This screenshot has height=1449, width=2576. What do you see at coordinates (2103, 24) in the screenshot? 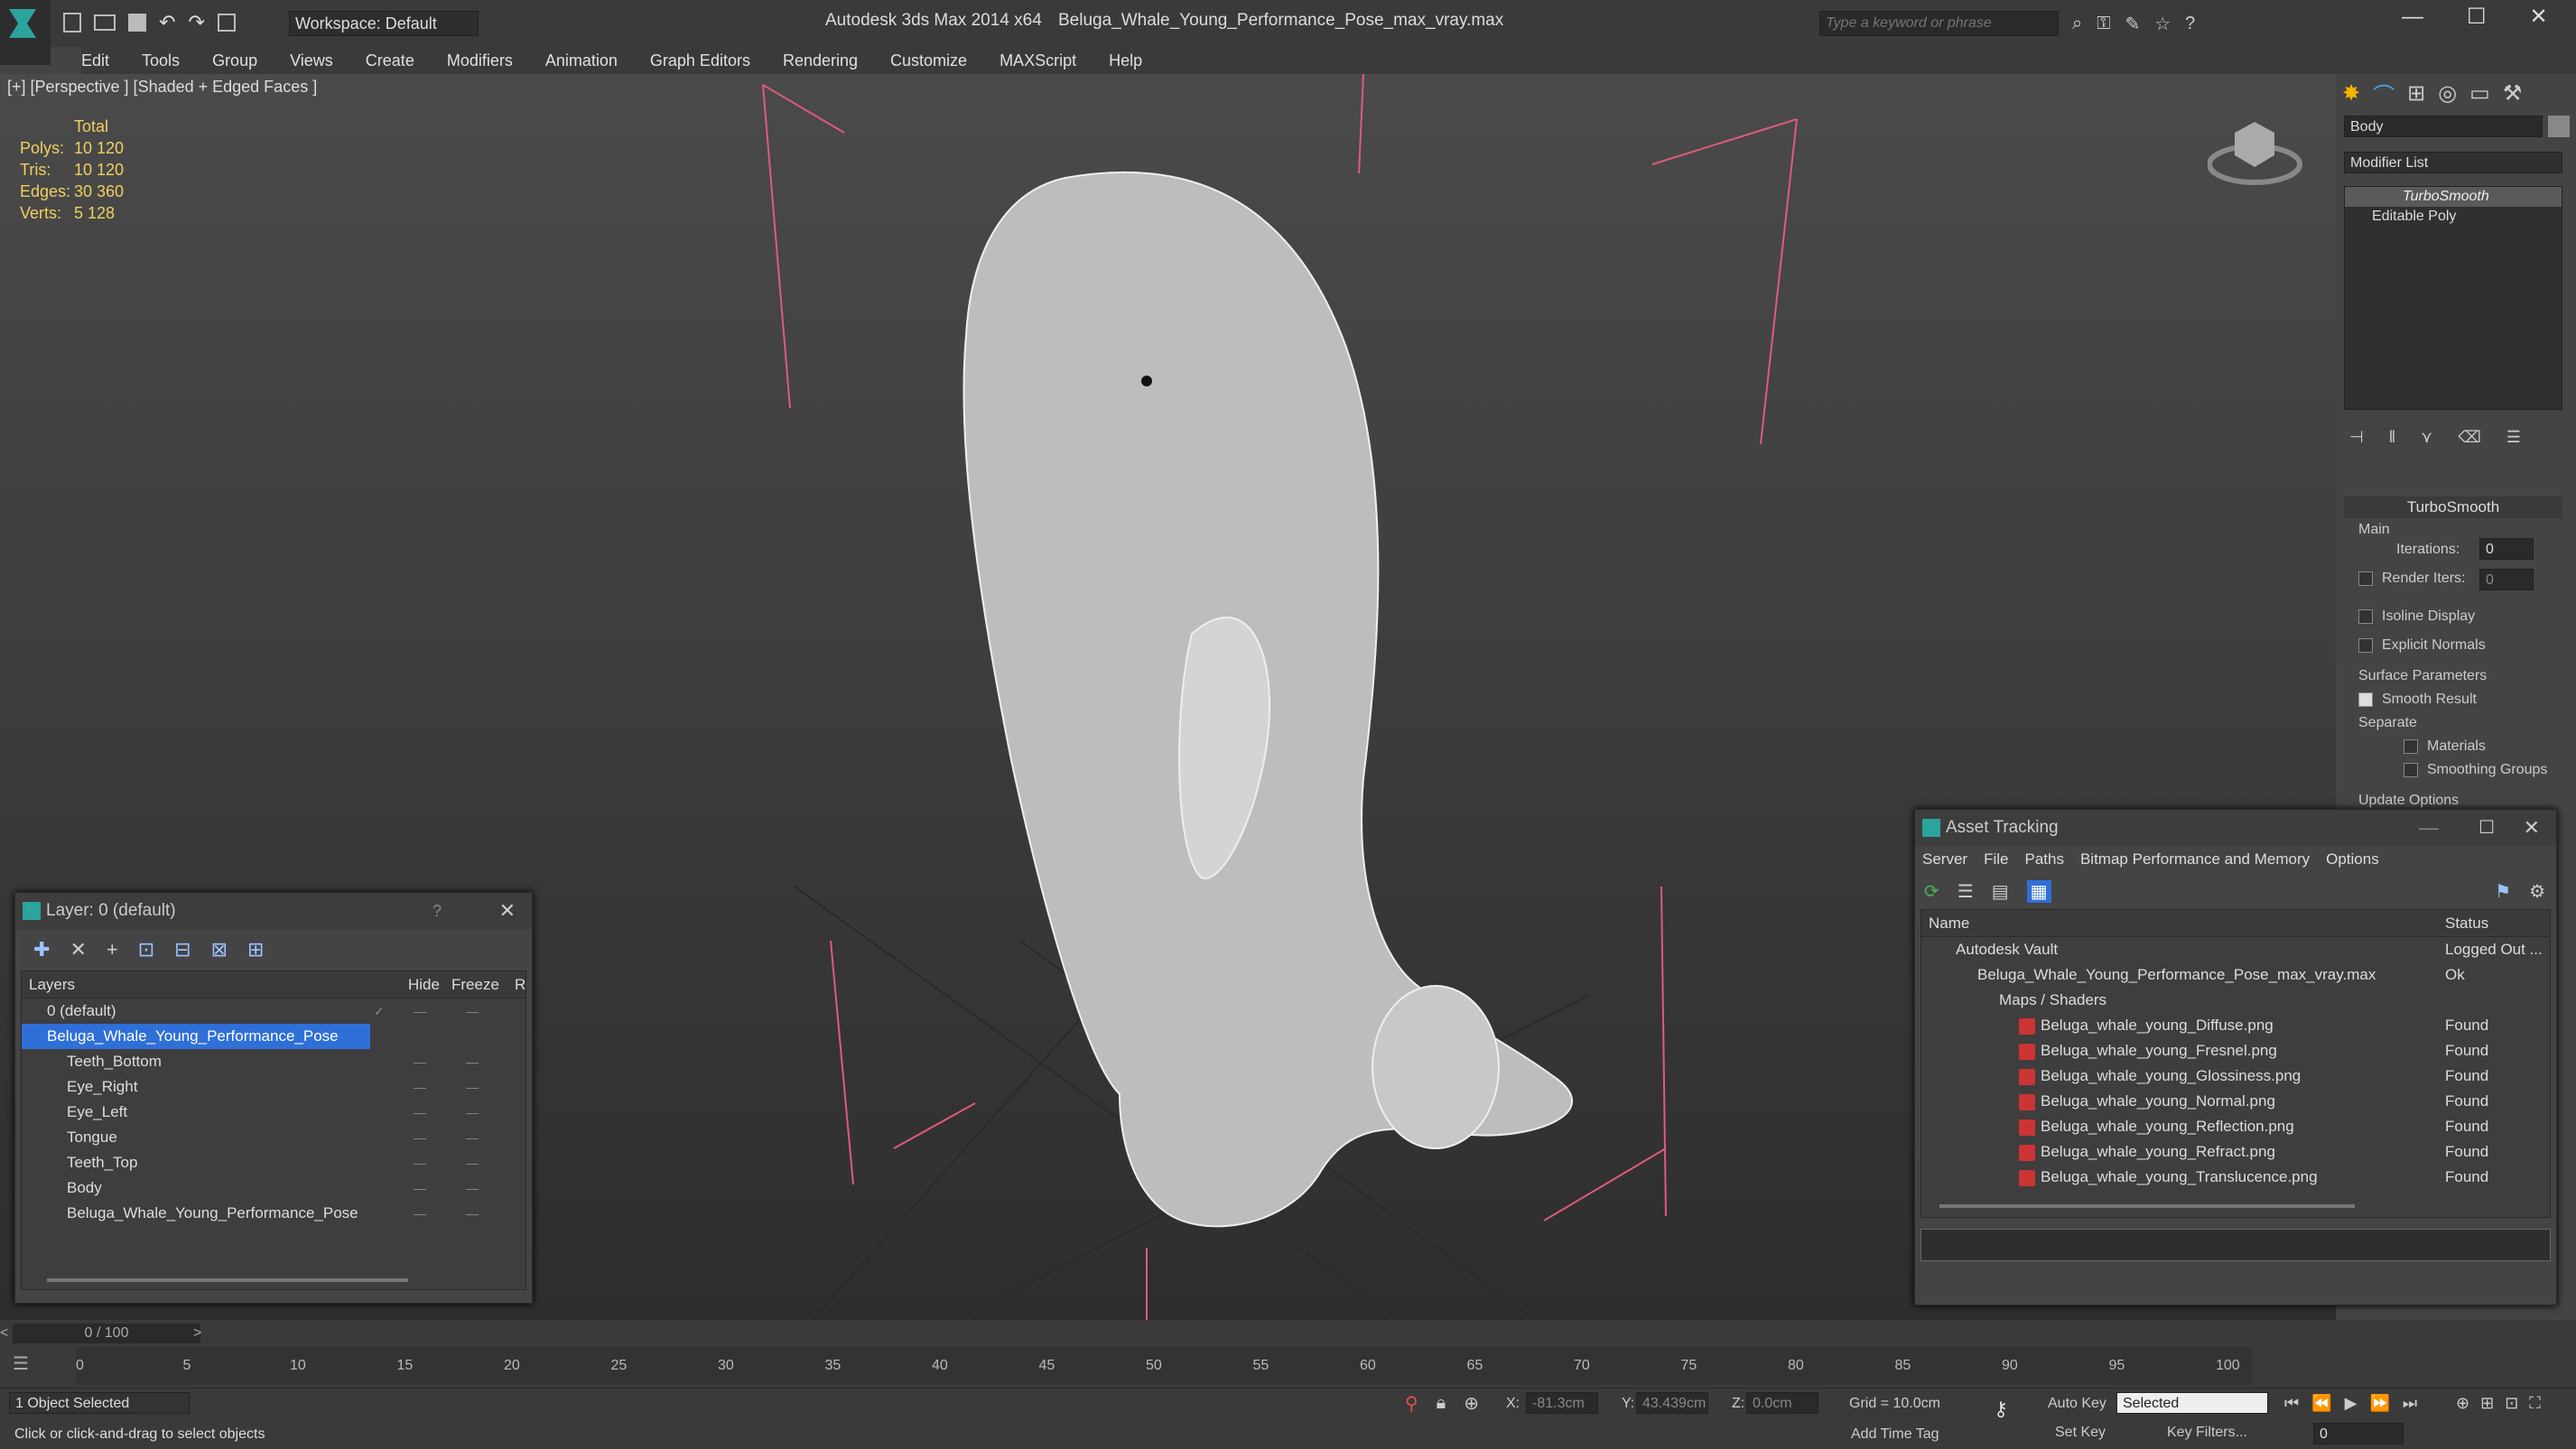
I see `subscription-icon: ⚿` at bounding box center [2103, 24].